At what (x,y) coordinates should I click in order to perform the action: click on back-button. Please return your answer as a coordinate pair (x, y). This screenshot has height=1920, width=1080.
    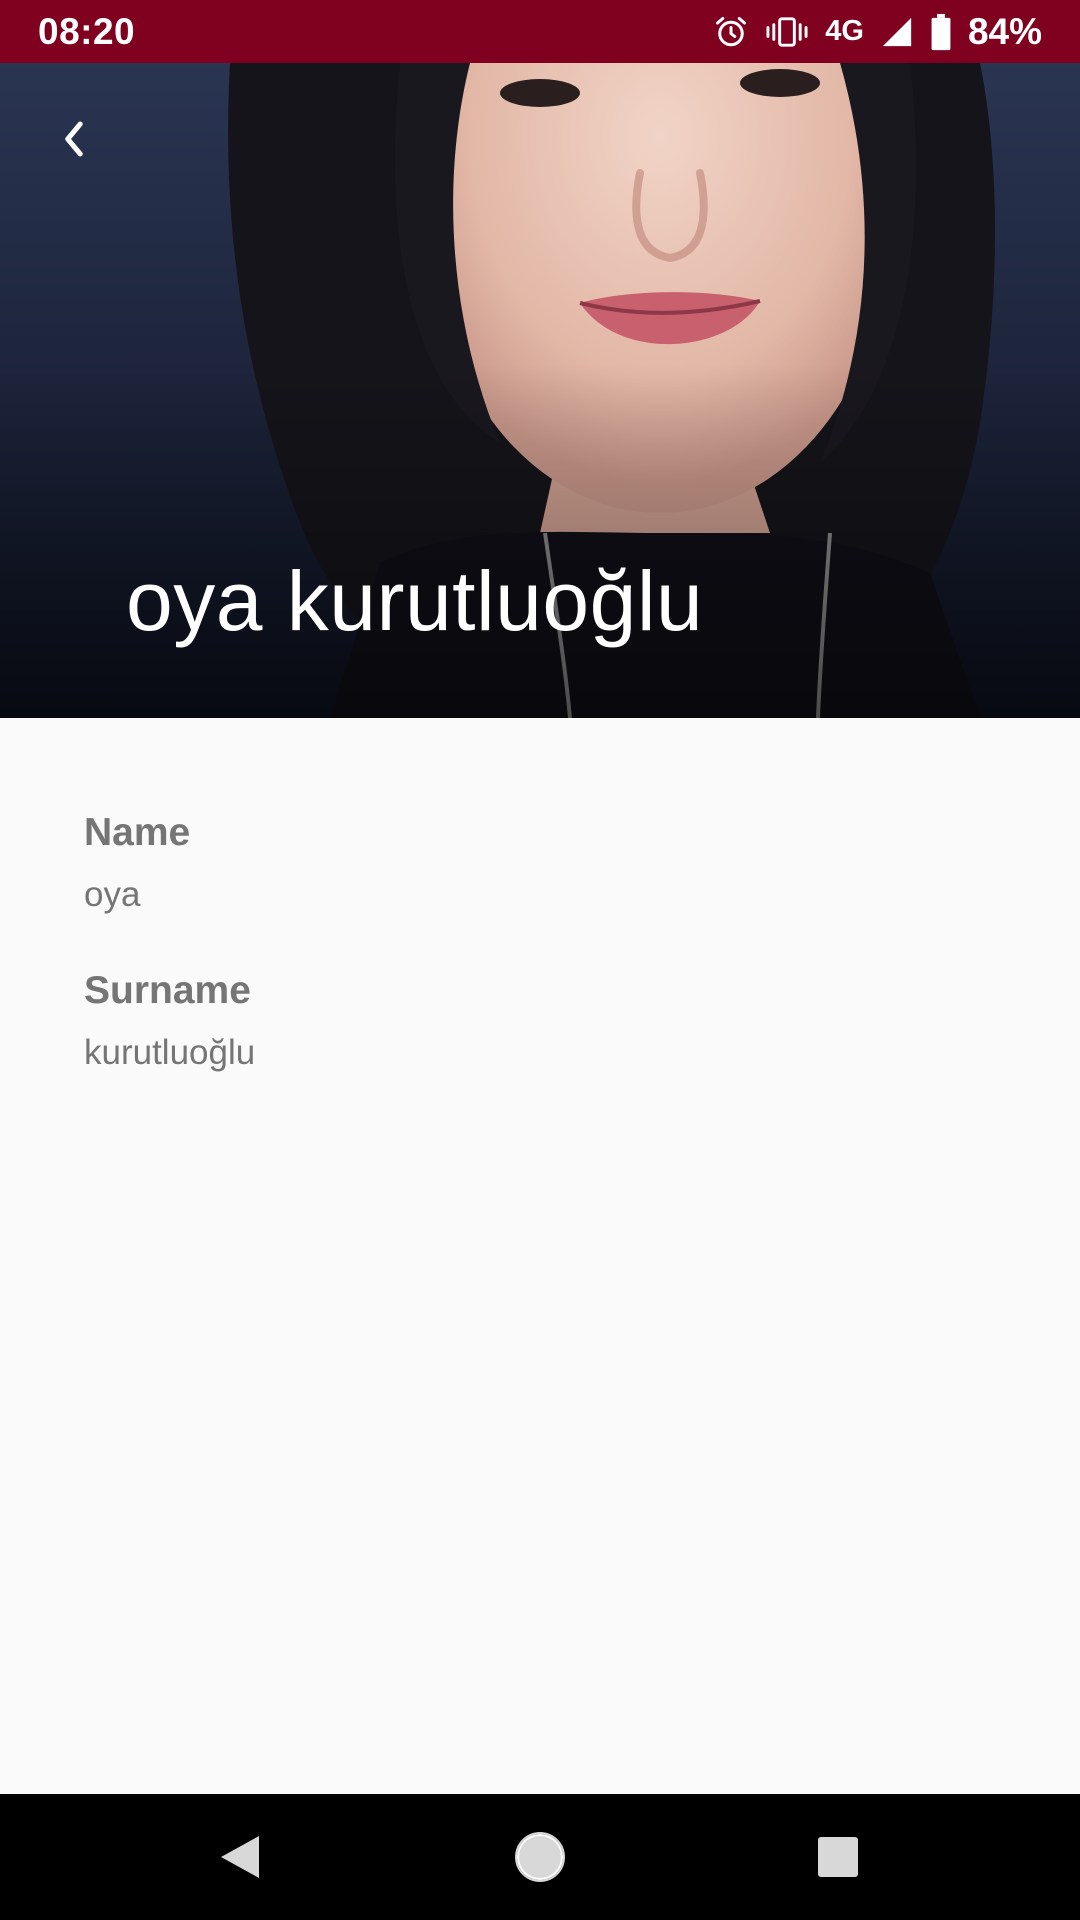
    Looking at the image, I should click on (74, 139).